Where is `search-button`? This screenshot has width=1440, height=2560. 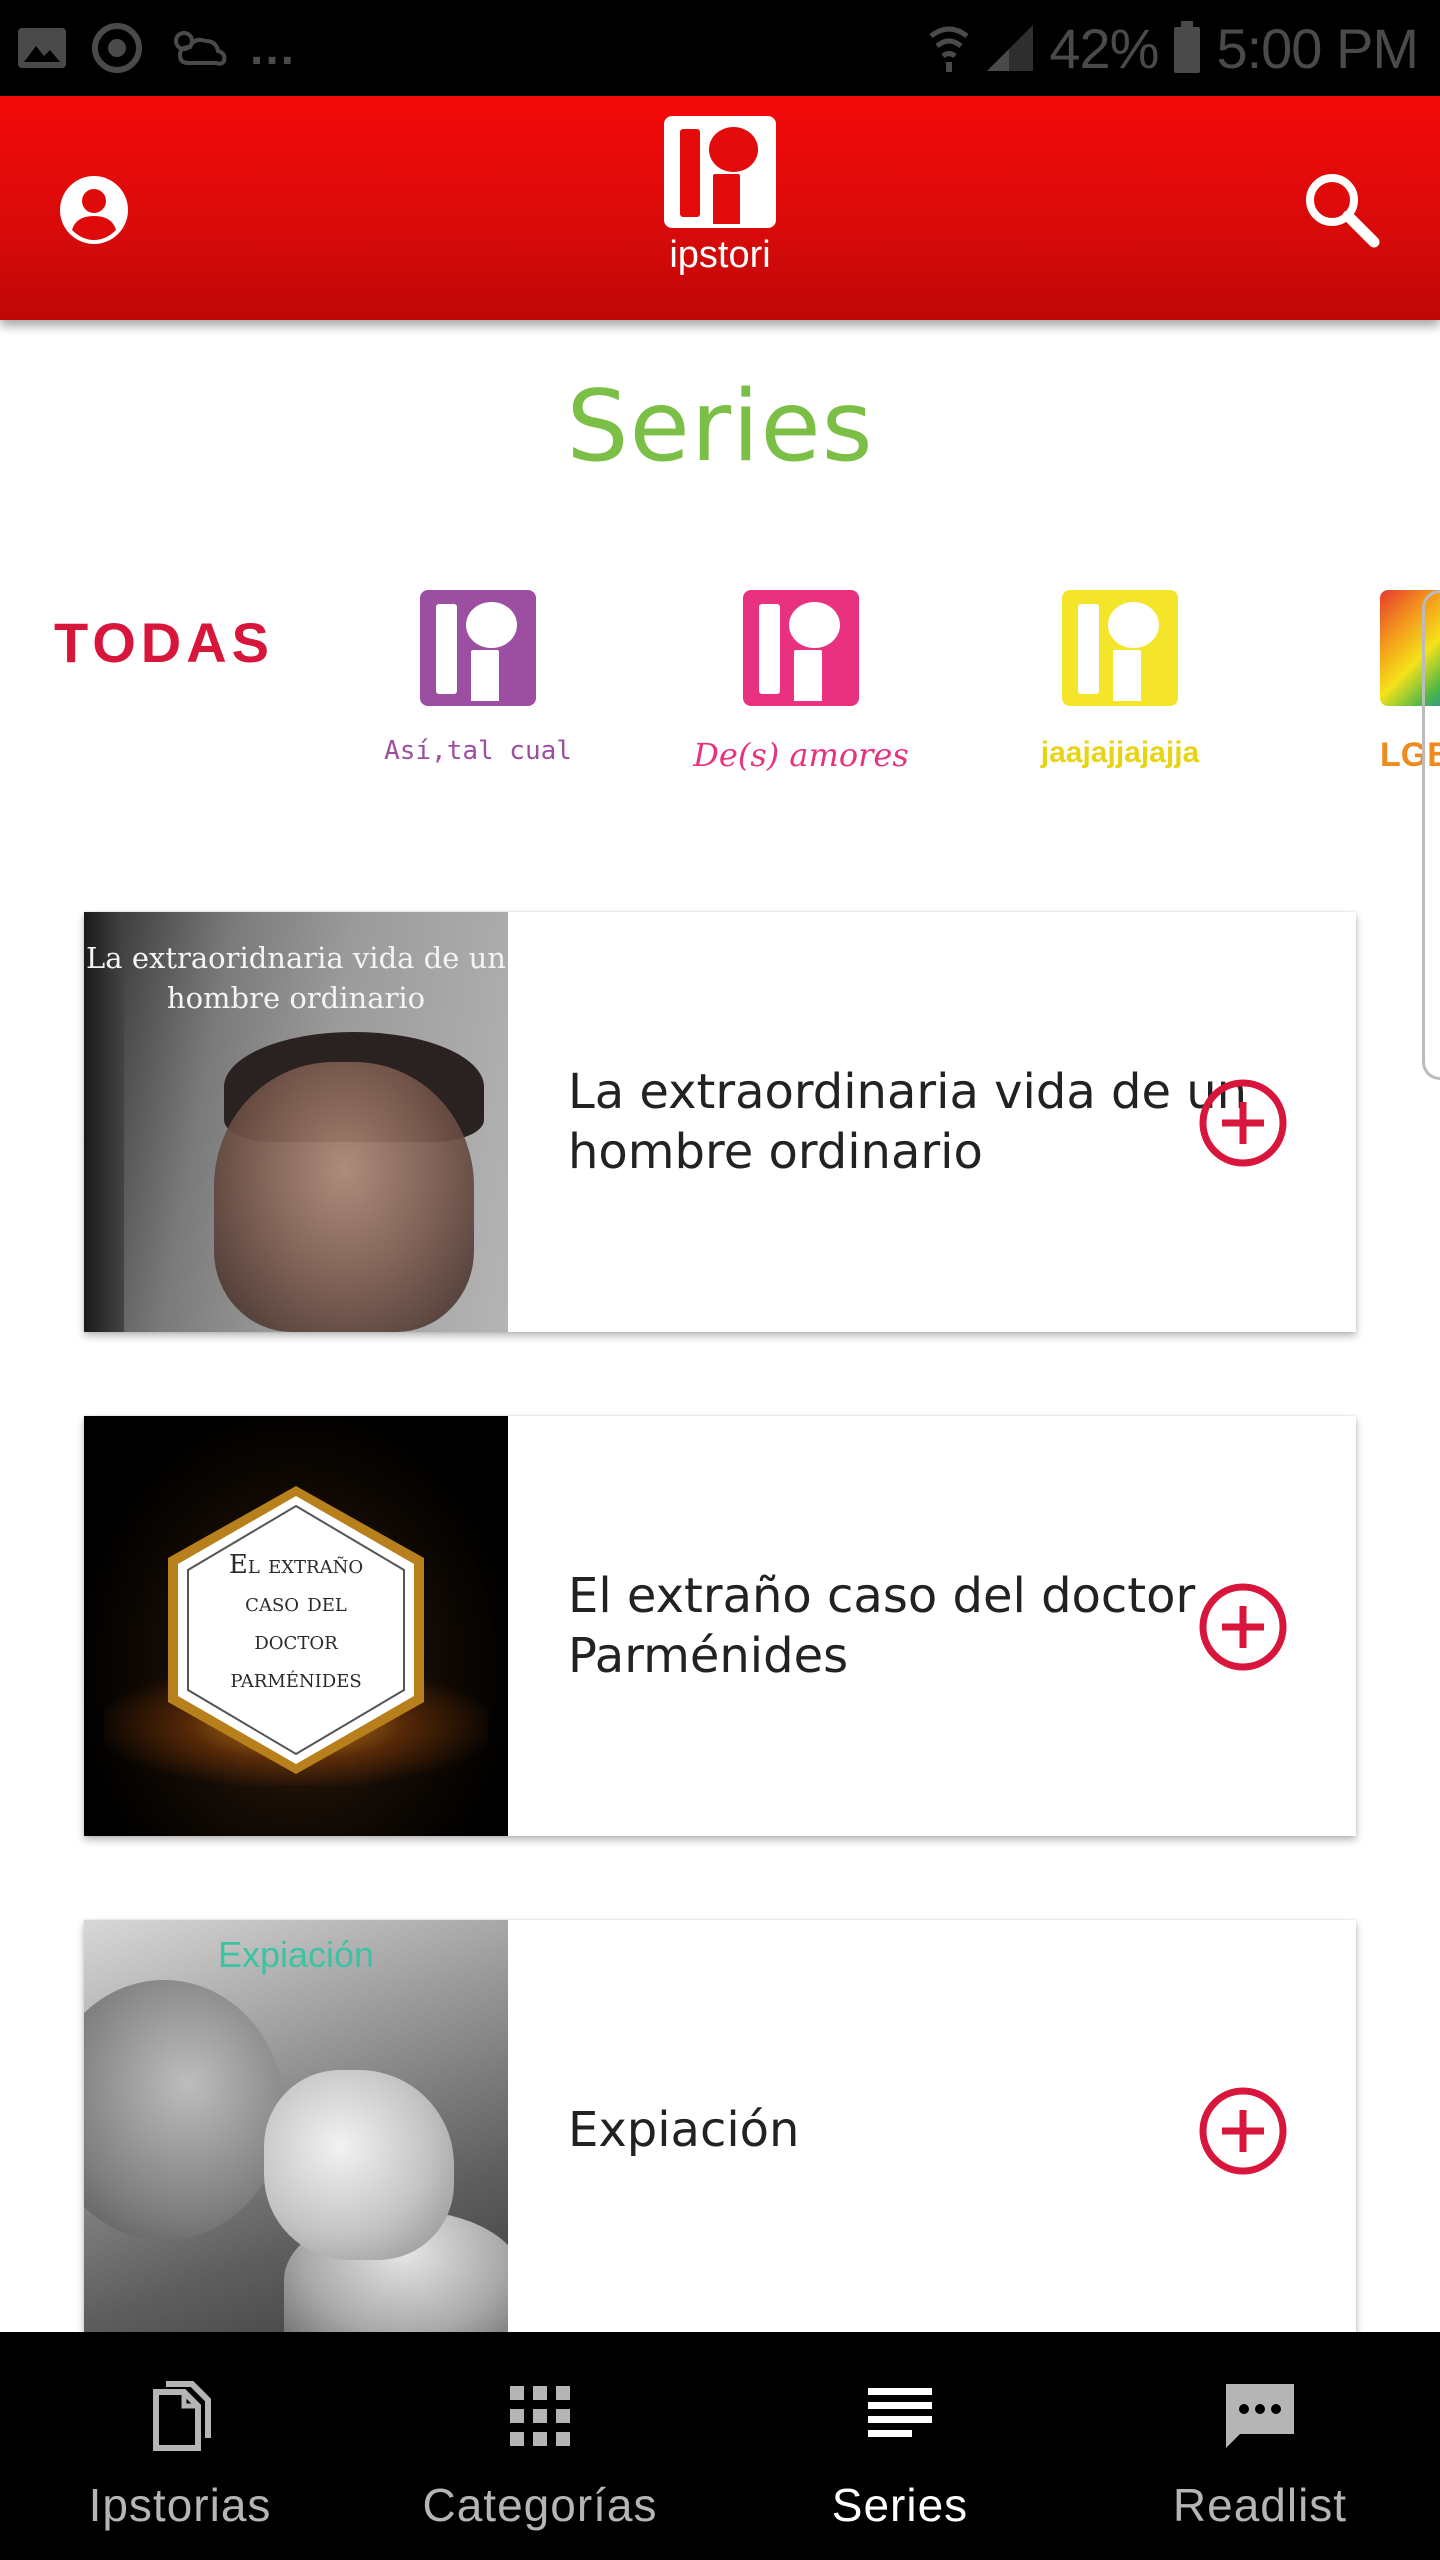
search-button is located at coordinates (1340, 208).